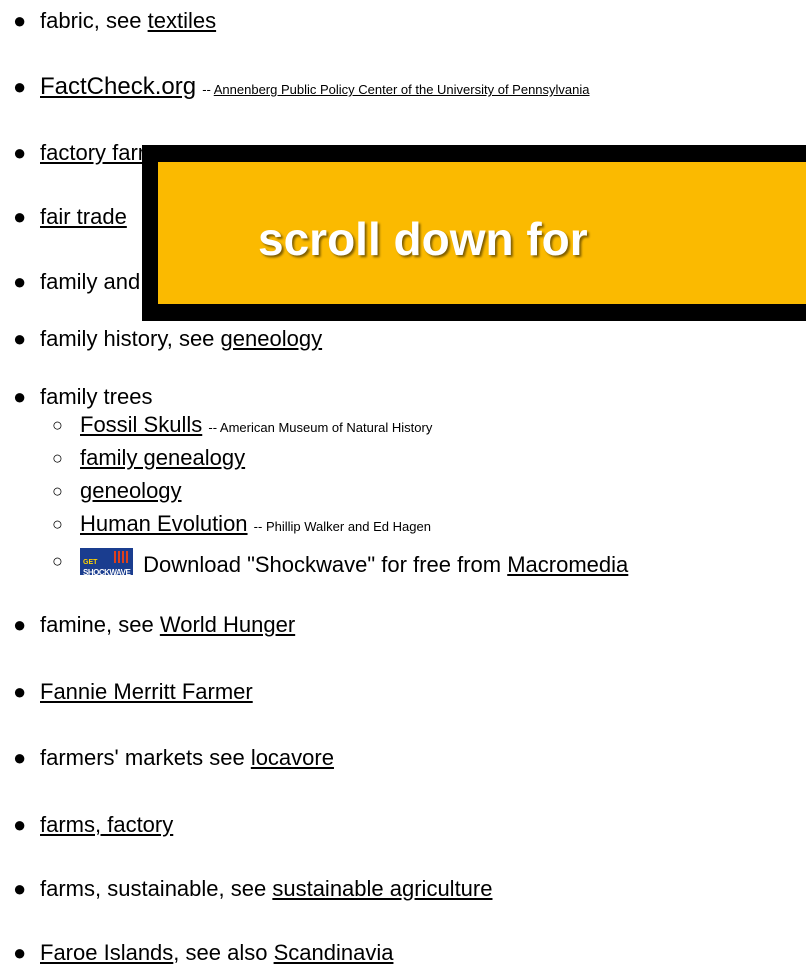 This screenshot has height=970, width=806. I want to click on list-item: ● Faroe Islands, see also Scandinavia, so click(203, 952).